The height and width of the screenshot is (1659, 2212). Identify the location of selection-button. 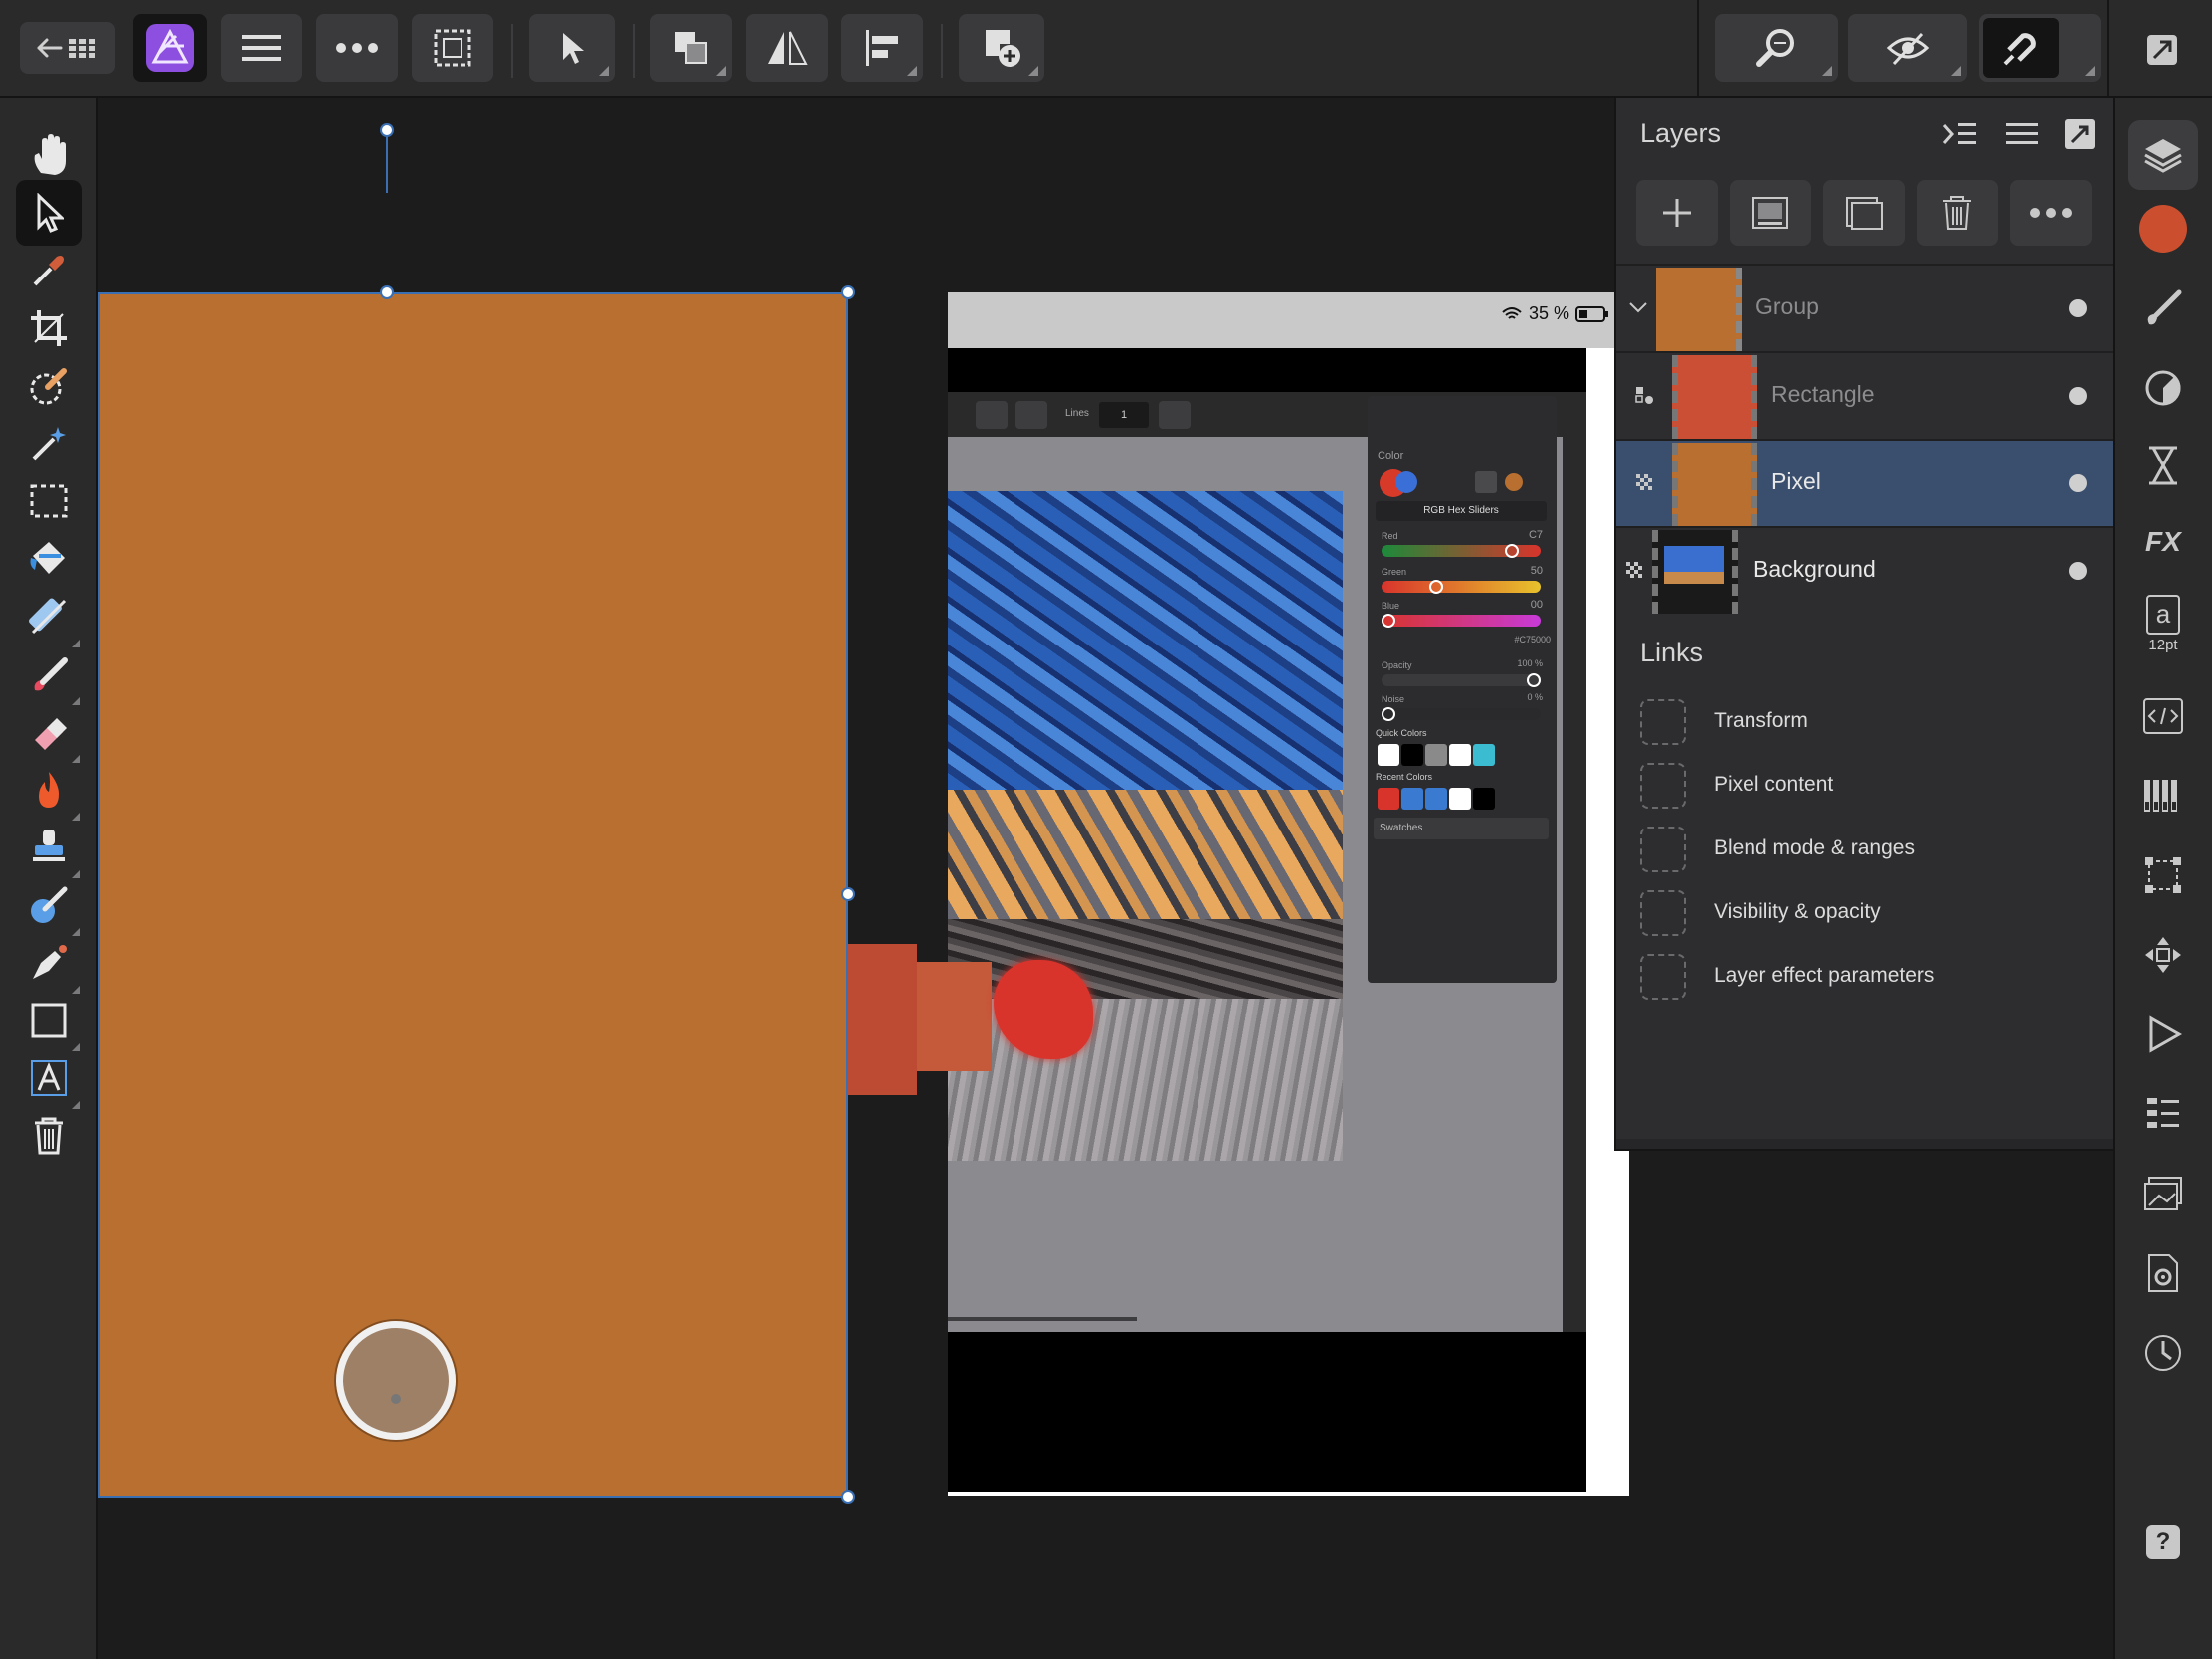
(452, 48).